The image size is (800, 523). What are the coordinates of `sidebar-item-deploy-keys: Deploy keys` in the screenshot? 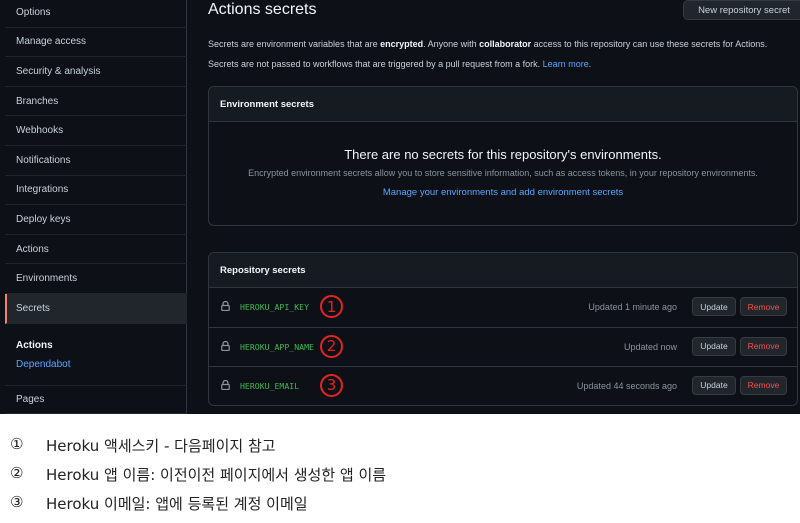 It's located at (96, 220).